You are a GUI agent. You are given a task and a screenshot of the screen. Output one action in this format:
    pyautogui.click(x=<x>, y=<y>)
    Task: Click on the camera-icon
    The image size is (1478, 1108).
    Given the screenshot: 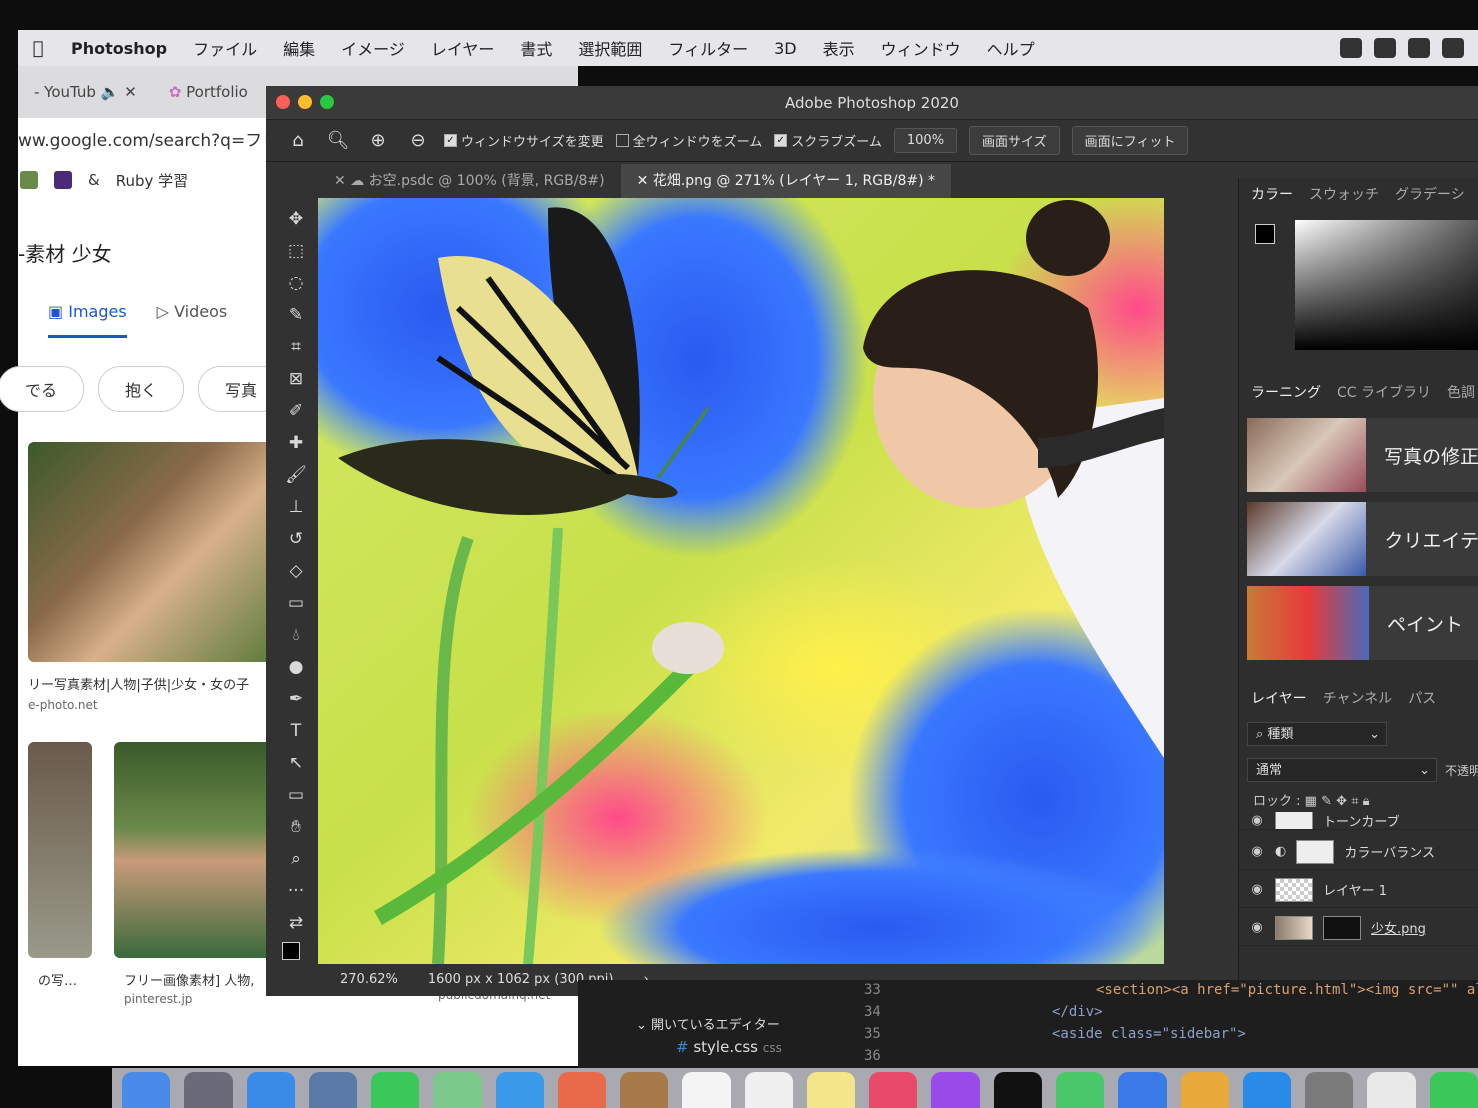 What is the action you would take?
    pyautogui.click(x=1419, y=48)
    